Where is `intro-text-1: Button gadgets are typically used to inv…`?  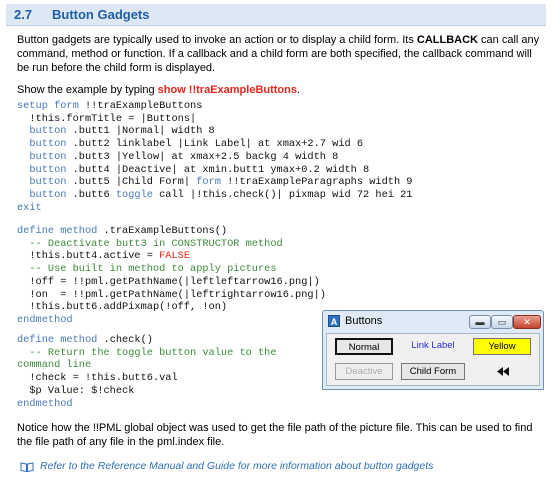
intro-text-1: Button gadgets are typically used to inv… is located at coordinates (217, 40).